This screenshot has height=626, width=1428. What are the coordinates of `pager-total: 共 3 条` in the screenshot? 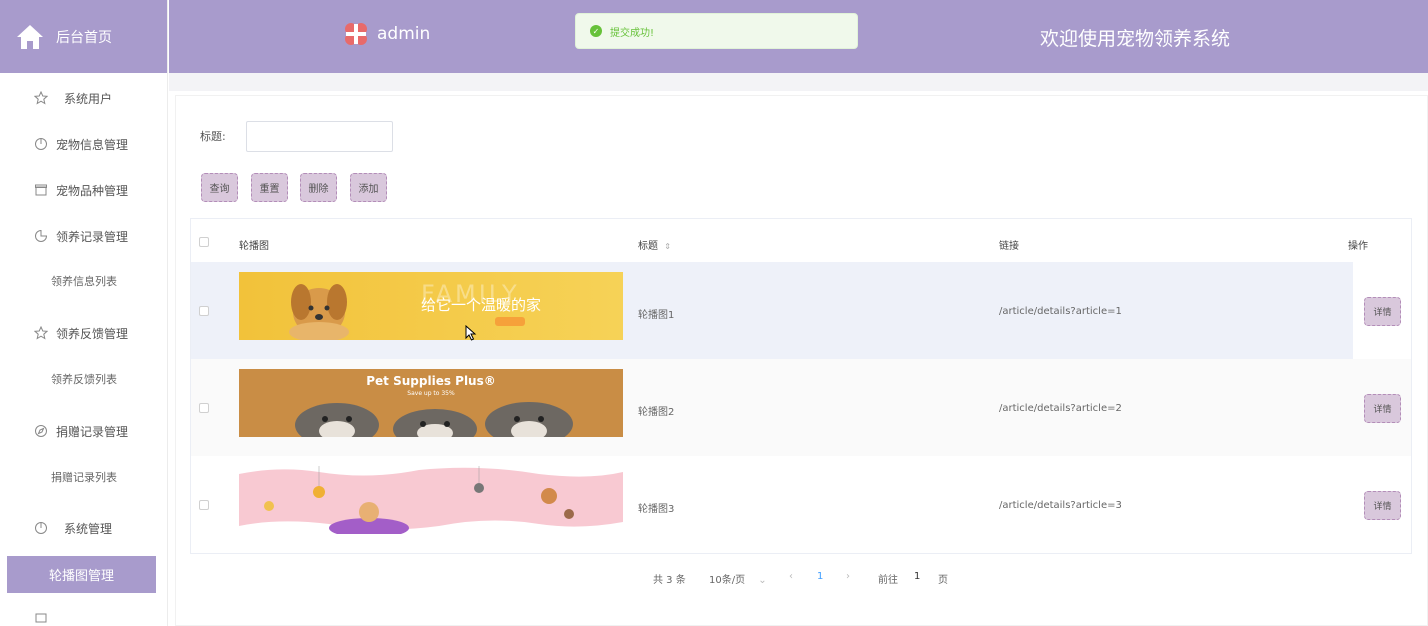 It's located at (669, 580).